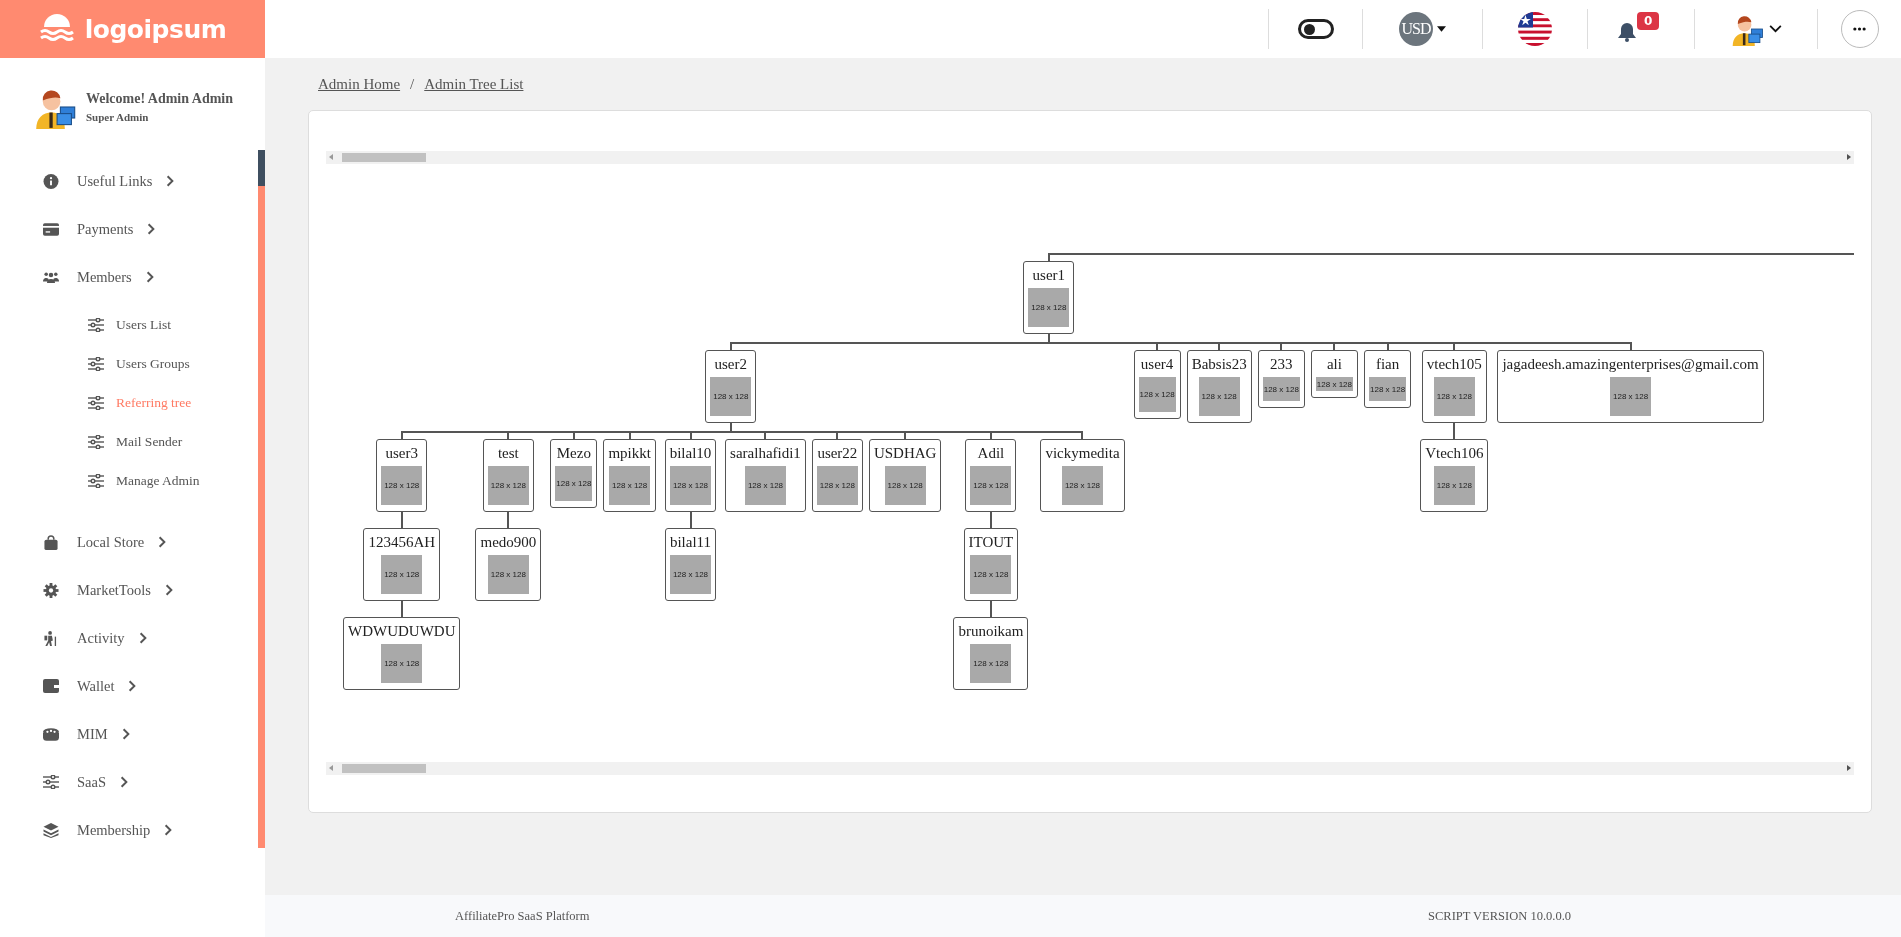 The width and height of the screenshot is (1901, 937). Describe the element at coordinates (1219, 386) in the screenshot. I see `tree-node: Babsis23 128 x 128` at that location.